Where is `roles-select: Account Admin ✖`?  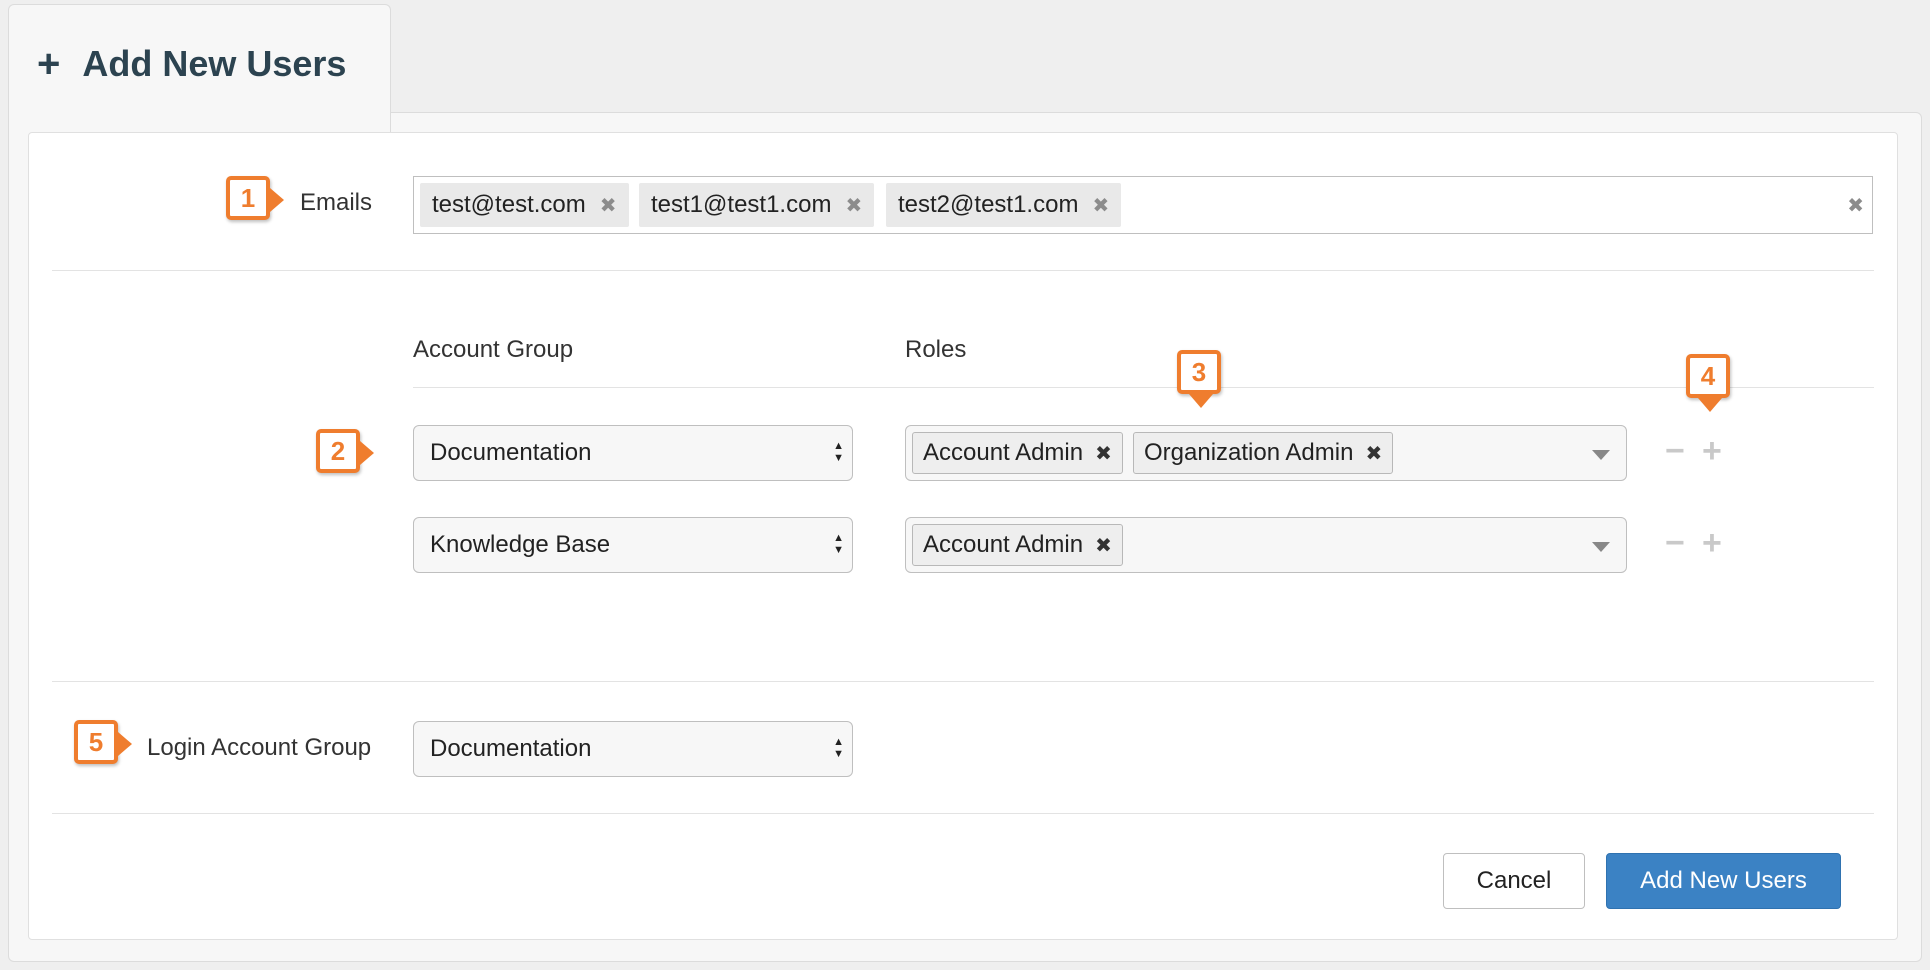 roles-select: Account Admin ✖ is located at coordinates (1266, 545).